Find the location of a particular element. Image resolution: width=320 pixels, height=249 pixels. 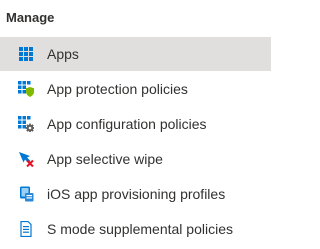

nav-item-app-protection-policies: App protection policies is located at coordinates (135, 89).